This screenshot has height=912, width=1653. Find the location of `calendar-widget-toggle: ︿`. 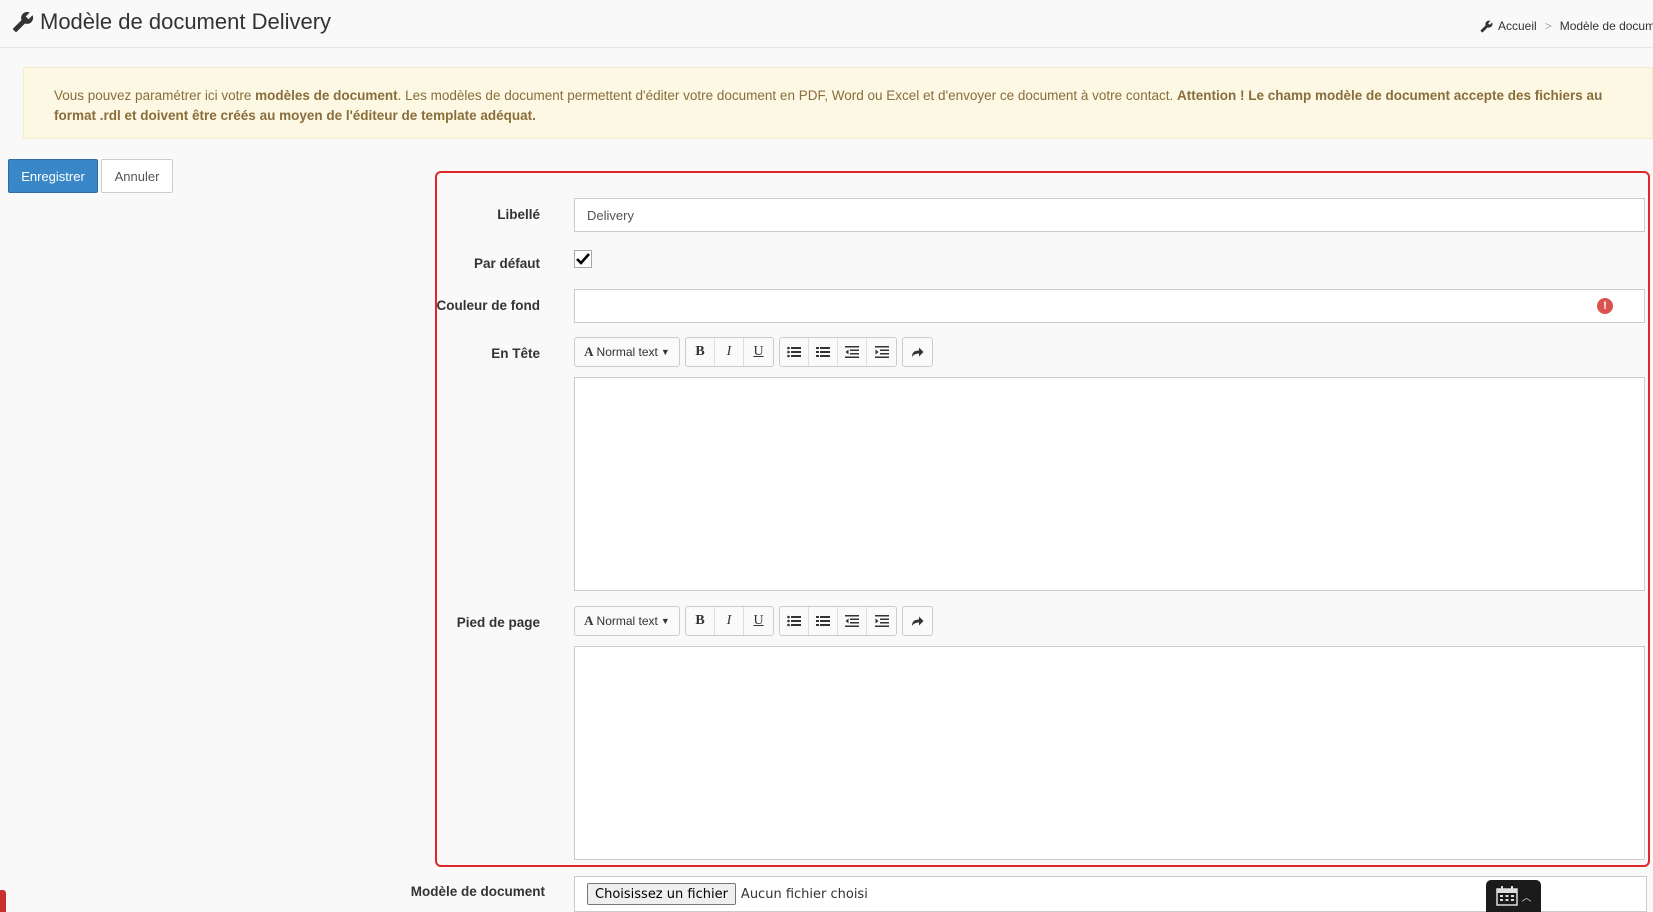

calendar-widget-toggle: ︿ is located at coordinates (1513, 896).